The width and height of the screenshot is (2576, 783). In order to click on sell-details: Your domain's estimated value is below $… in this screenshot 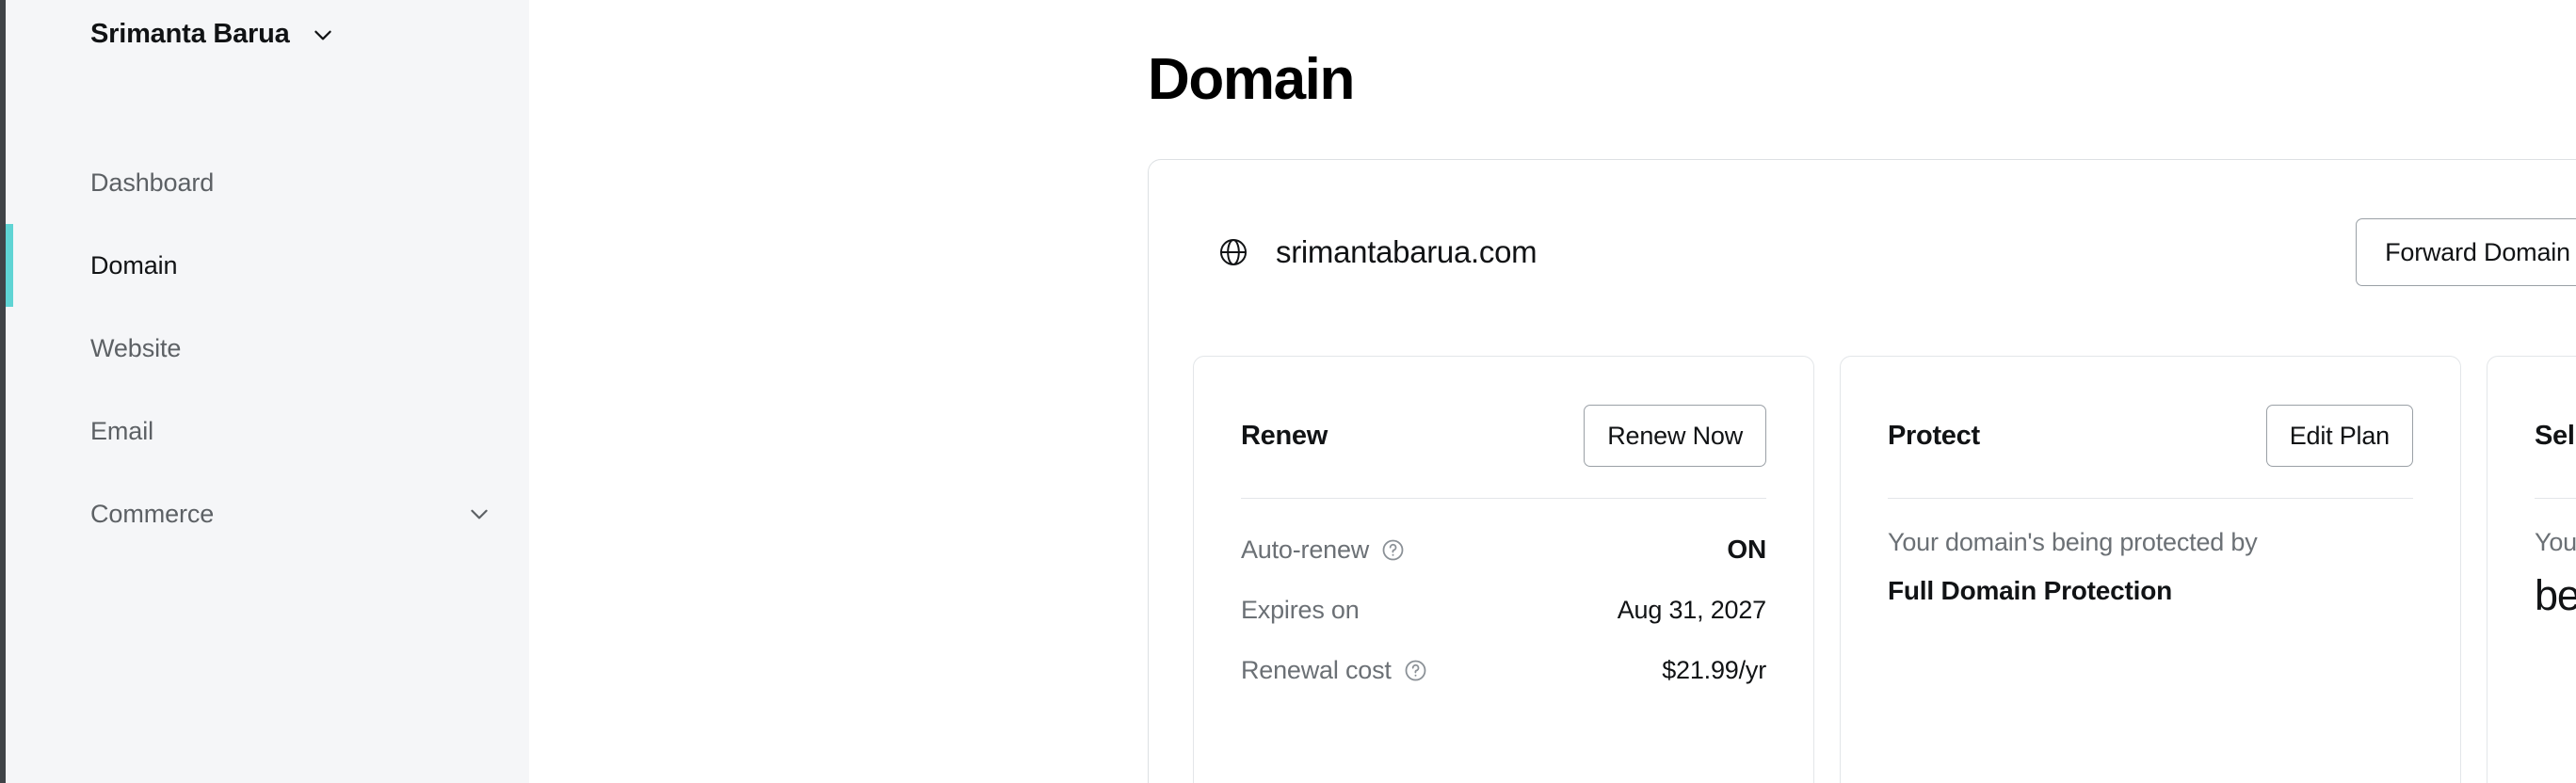, I will do `click(2555, 573)`.